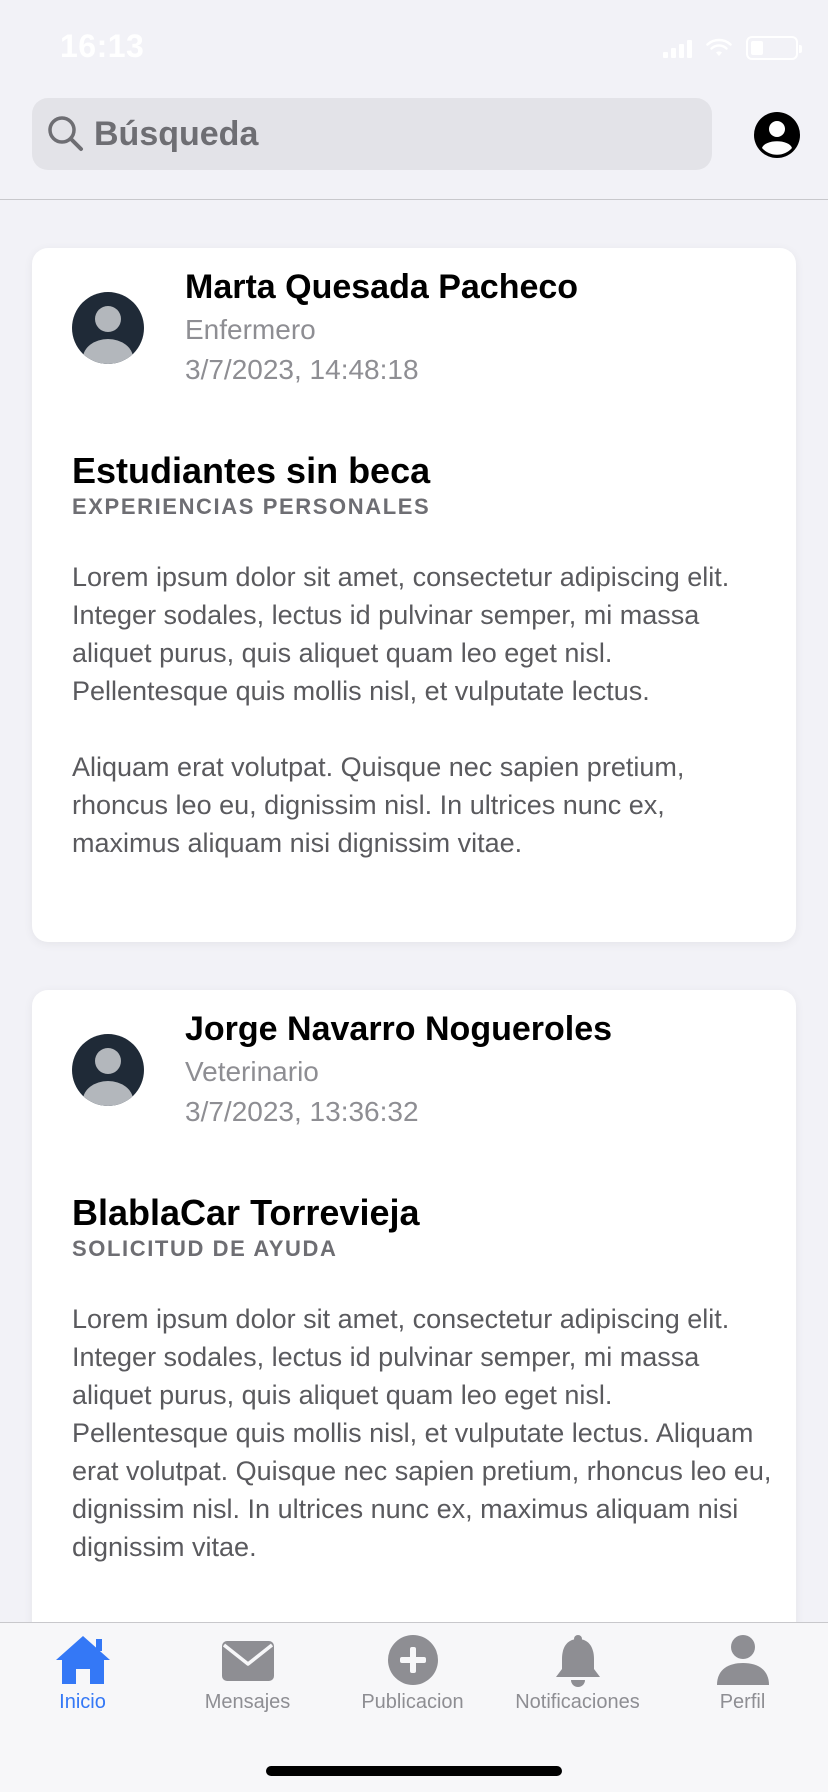 Image resolution: width=828 pixels, height=1792 pixels. Describe the element at coordinates (777, 135) in the screenshot. I see `profile-avatar-button` at that location.